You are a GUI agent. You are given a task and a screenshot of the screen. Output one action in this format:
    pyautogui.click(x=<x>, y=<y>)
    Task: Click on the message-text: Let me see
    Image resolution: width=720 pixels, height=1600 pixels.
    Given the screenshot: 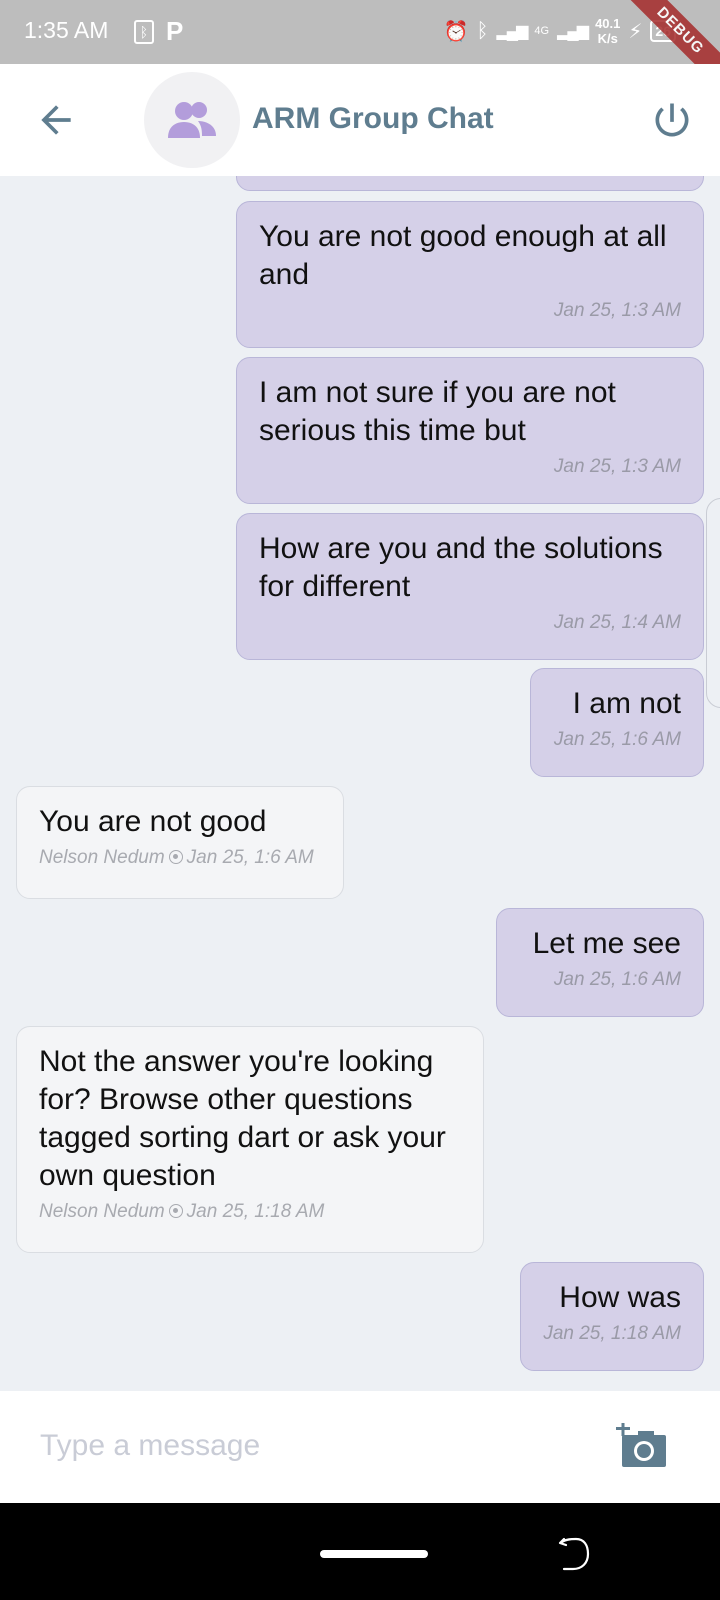 What is the action you would take?
    pyautogui.click(x=606, y=943)
    